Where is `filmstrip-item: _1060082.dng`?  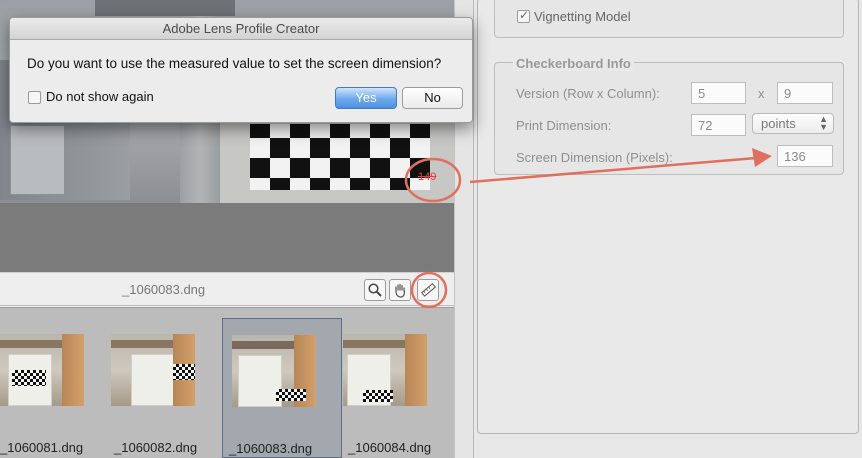
filmstrip-item: _1060082.dng is located at coordinates (162, 388).